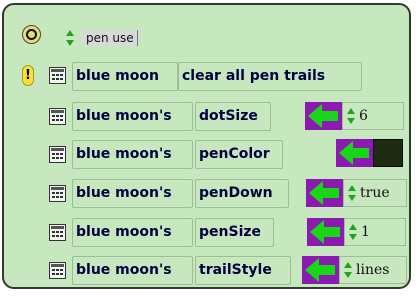  I want to click on property-tile: penDown, so click(242, 193).